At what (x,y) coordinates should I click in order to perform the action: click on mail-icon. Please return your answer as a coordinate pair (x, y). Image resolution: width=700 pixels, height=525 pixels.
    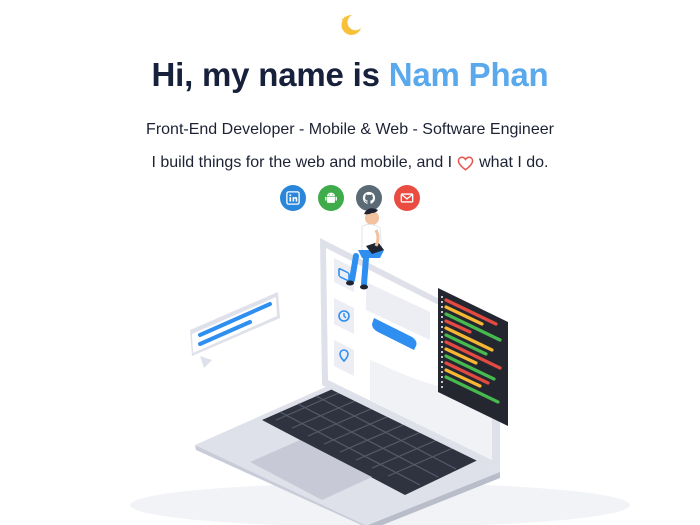
    Looking at the image, I should click on (407, 198).